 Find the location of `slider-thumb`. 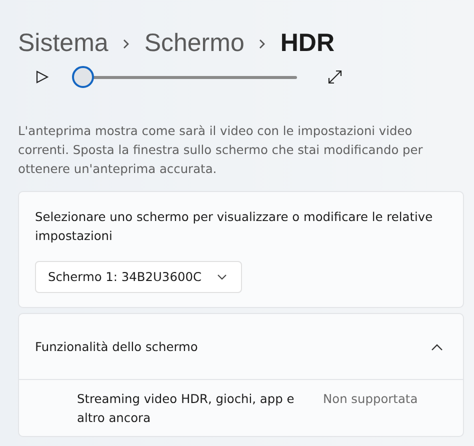

slider-thumb is located at coordinates (83, 77).